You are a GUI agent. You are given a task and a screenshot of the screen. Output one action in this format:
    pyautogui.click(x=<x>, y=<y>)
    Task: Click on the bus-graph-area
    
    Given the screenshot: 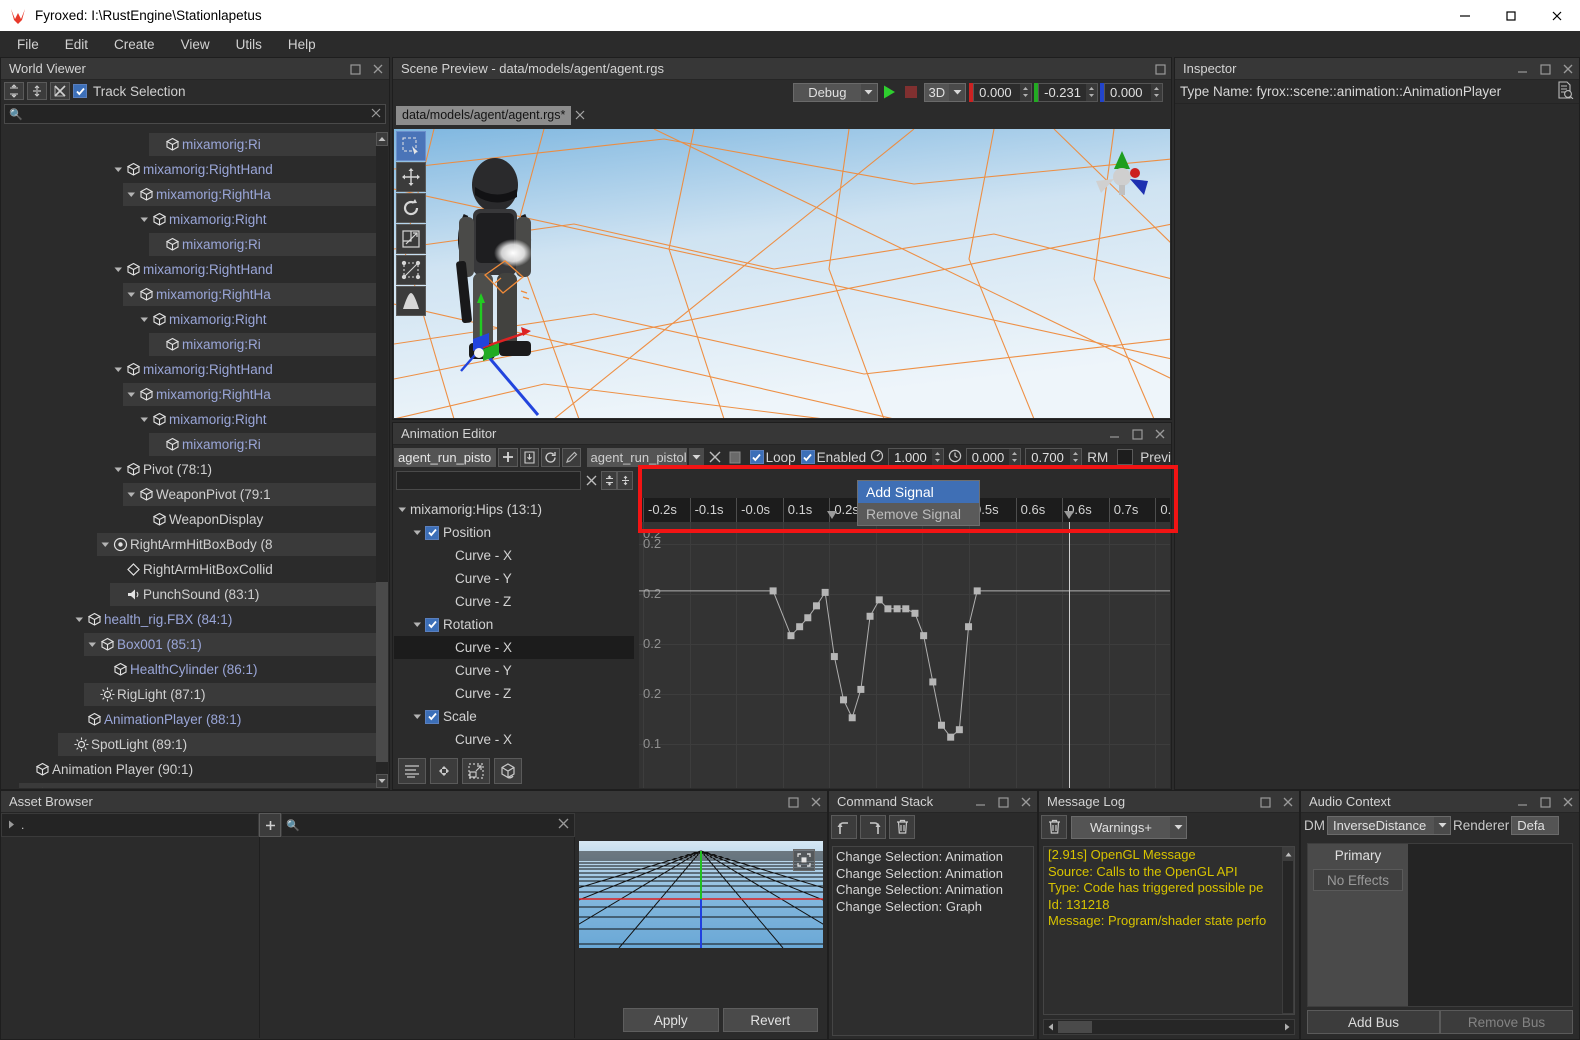 What is the action you would take?
    pyautogui.click(x=1490, y=925)
    